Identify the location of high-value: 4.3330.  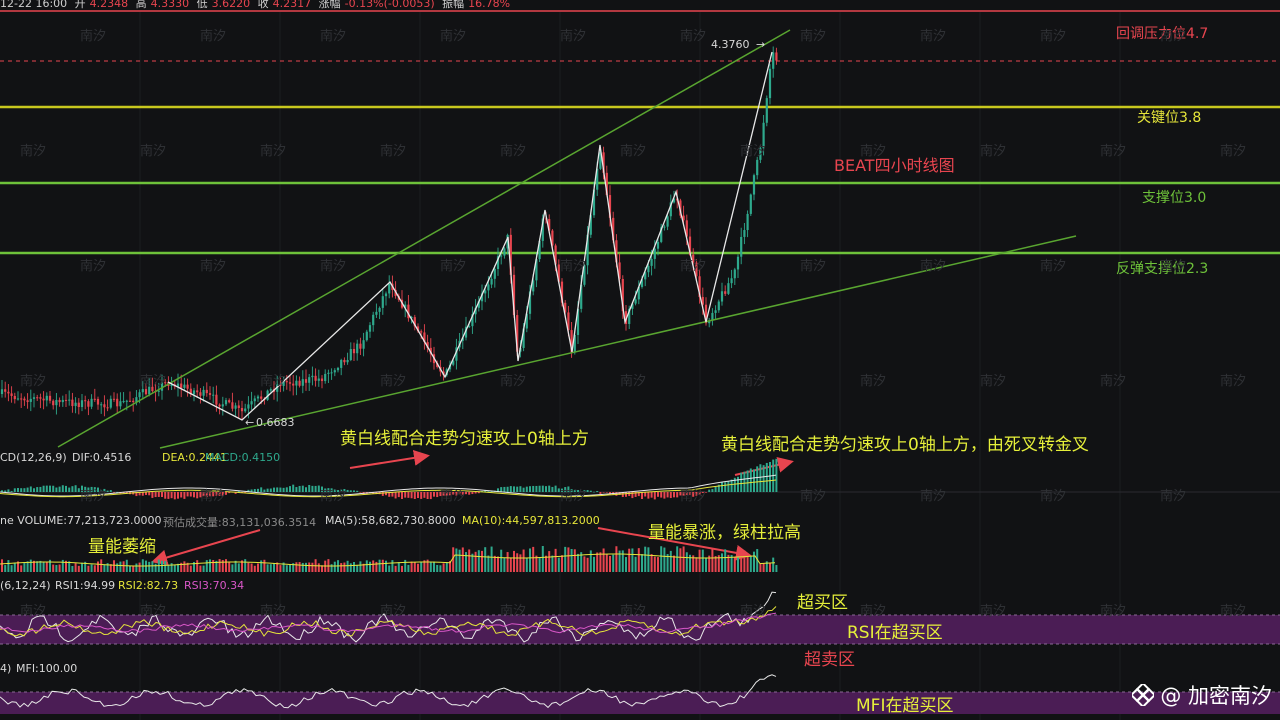
(170, 5).